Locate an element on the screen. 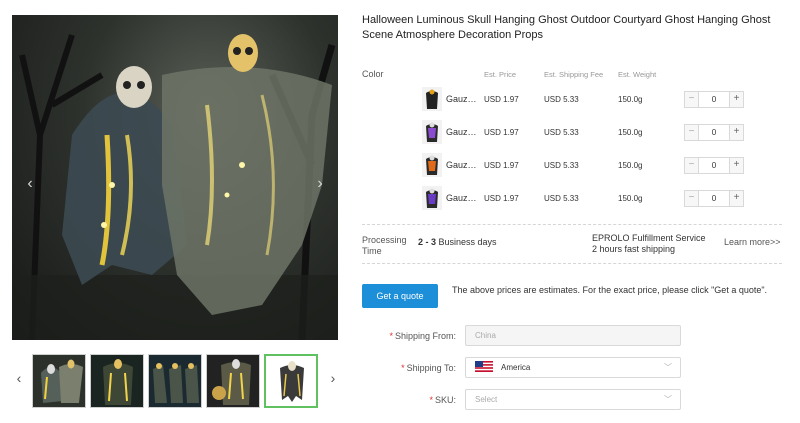  fulfillment-service-name: EPROLO Fulfillment Service is located at coordinates (649, 238).